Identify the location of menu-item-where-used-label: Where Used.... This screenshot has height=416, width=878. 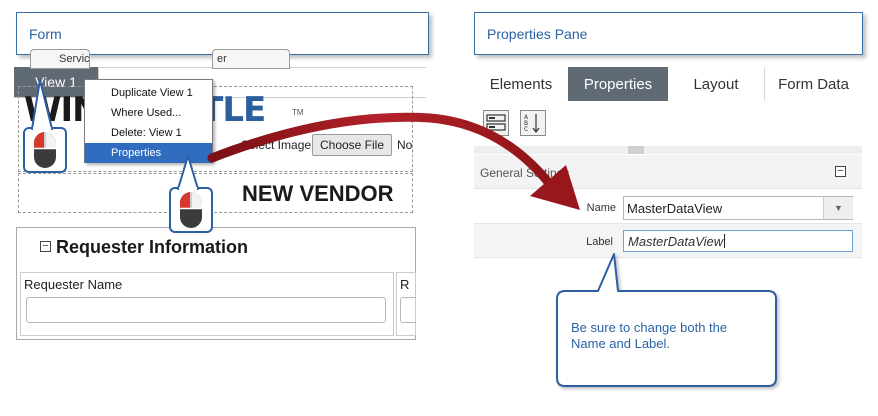
(146, 113).